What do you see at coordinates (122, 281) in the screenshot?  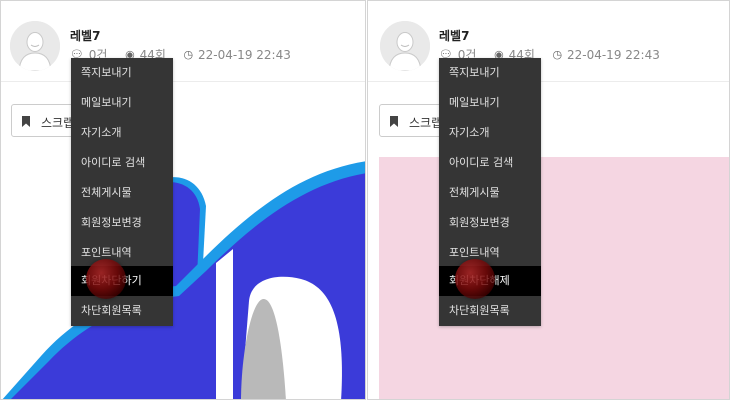 I see `menu-item-block-member: 회원차단하기` at bounding box center [122, 281].